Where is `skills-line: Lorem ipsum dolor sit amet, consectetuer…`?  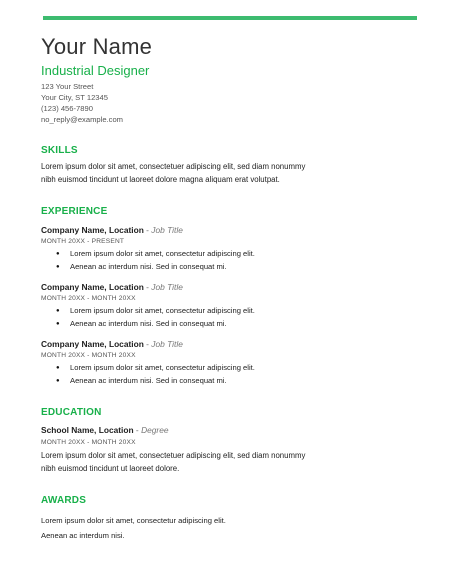
skills-line: Lorem ipsum dolor sit amet, consectetuer… is located at coordinates (173, 166).